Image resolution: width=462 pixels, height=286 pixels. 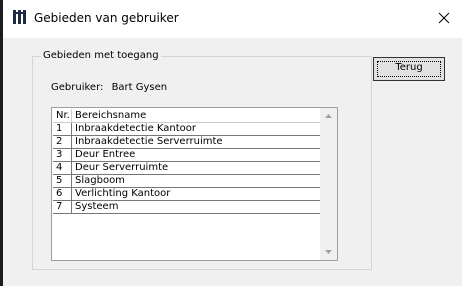 I want to click on row-name: Inbraakdetectie Kantoor, so click(x=136, y=128).